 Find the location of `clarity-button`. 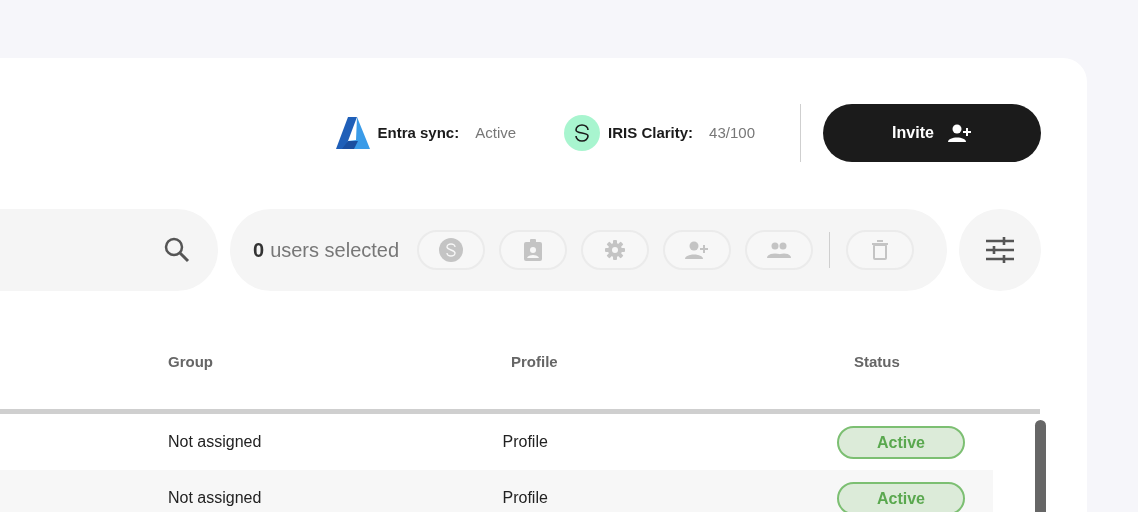

clarity-button is located at coordinates (451, 250).